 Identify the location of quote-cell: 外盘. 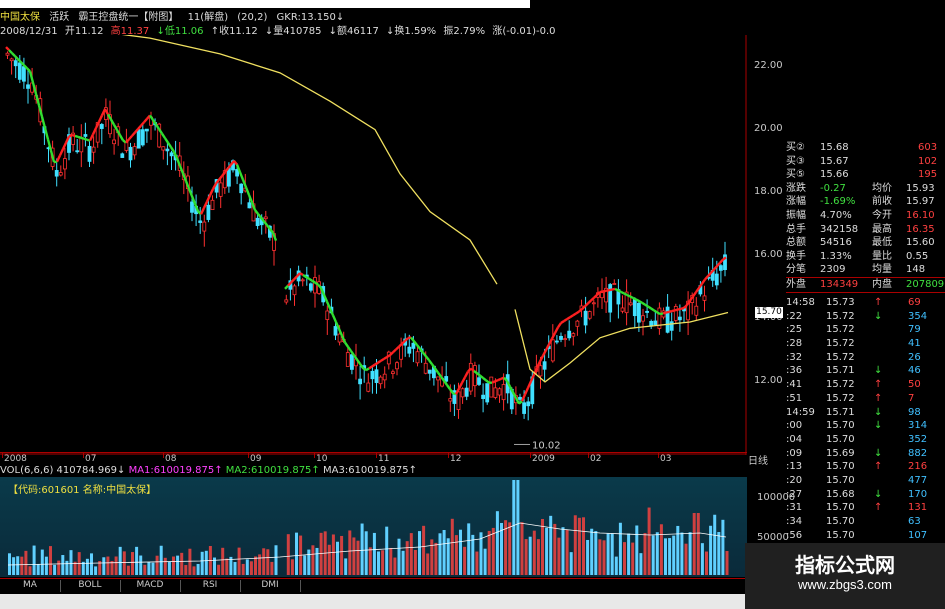
(796, 284).